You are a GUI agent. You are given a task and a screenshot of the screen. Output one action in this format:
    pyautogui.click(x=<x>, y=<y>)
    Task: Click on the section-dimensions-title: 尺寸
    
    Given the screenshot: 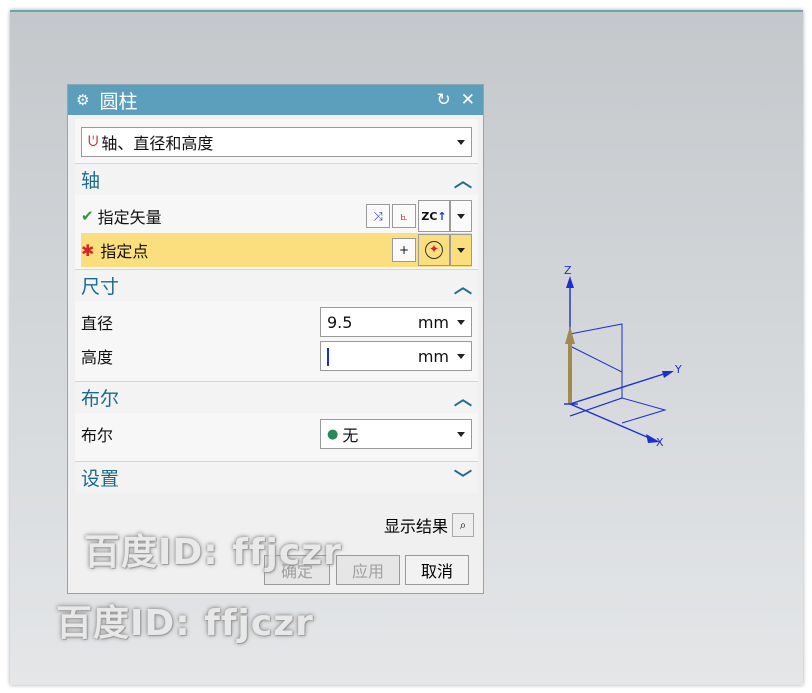 What is the action you would take?
    pyautogui.click(x=100, y=287)
    